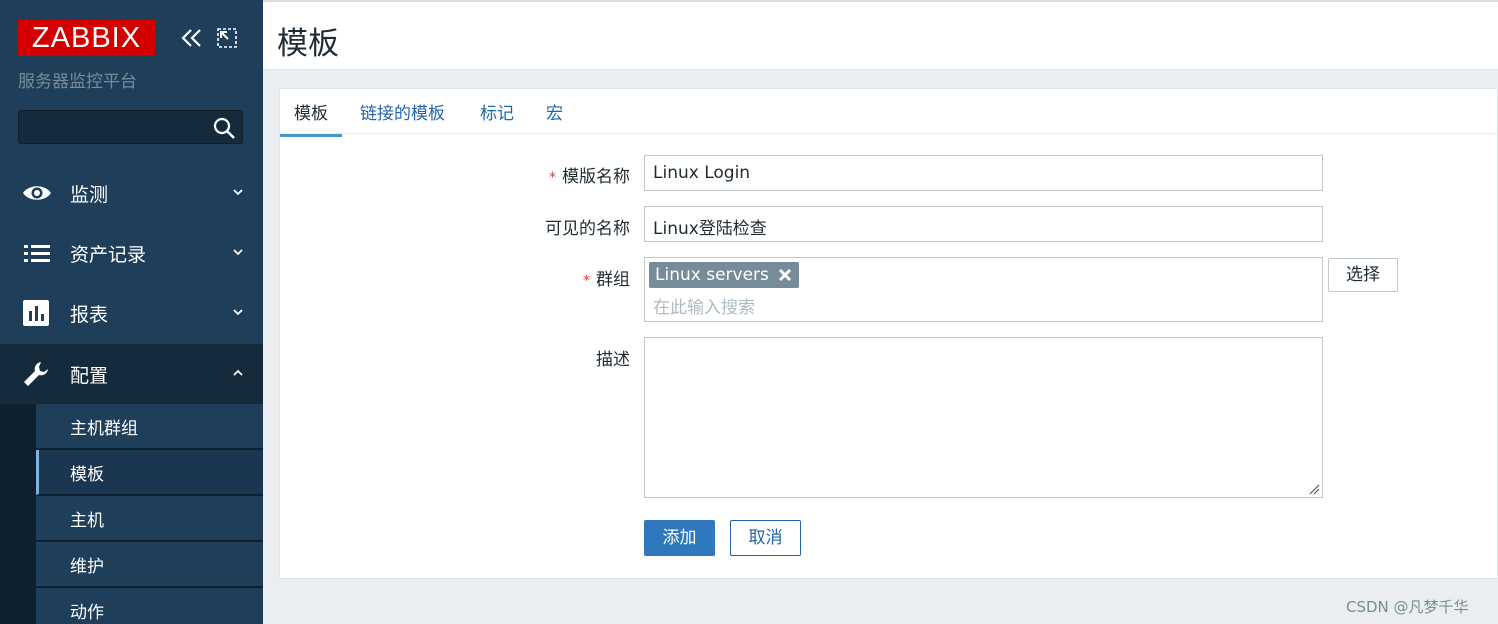  What do you see at coordinates (888, 113) in the screenshot?
I see `tab-bar: 模板 链接的模板 标记 宏` at bounding box center [888, 113].